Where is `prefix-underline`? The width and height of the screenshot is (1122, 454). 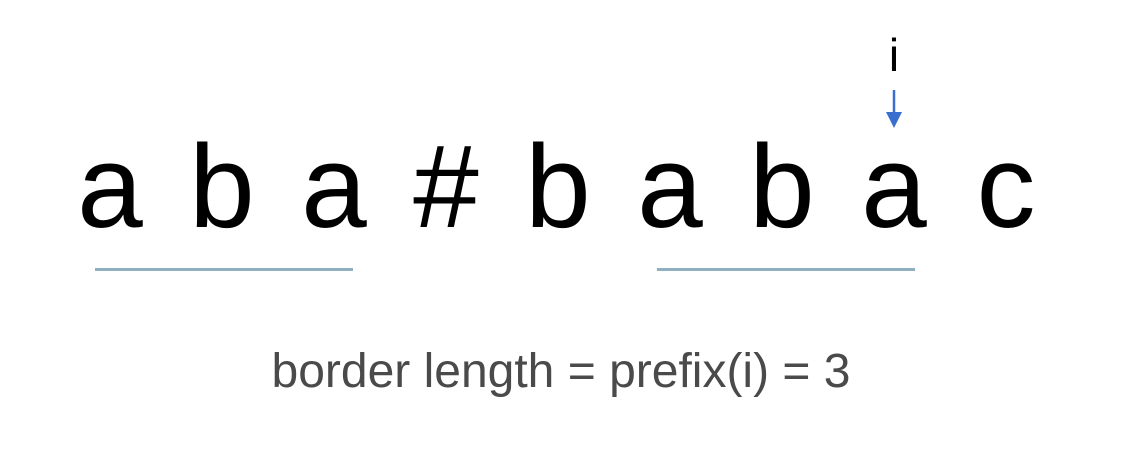
prefix-underline is located at coordinates (224, 269).